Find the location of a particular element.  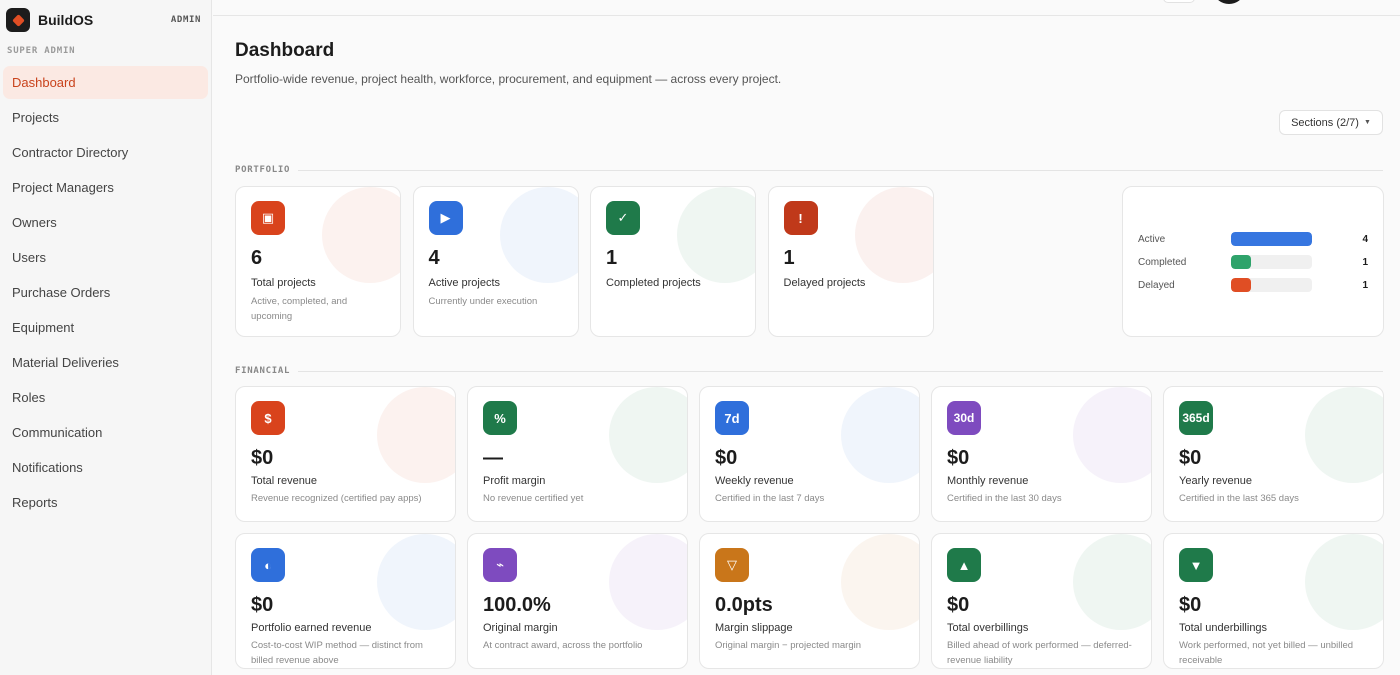

status-name: Delayed is located at coordinates (1156, 285).